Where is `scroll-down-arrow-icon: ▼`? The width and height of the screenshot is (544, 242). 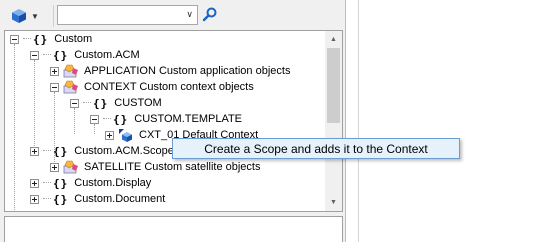
scroll-down-arrow-icon: ▼ is located at coordinates (333, 202).